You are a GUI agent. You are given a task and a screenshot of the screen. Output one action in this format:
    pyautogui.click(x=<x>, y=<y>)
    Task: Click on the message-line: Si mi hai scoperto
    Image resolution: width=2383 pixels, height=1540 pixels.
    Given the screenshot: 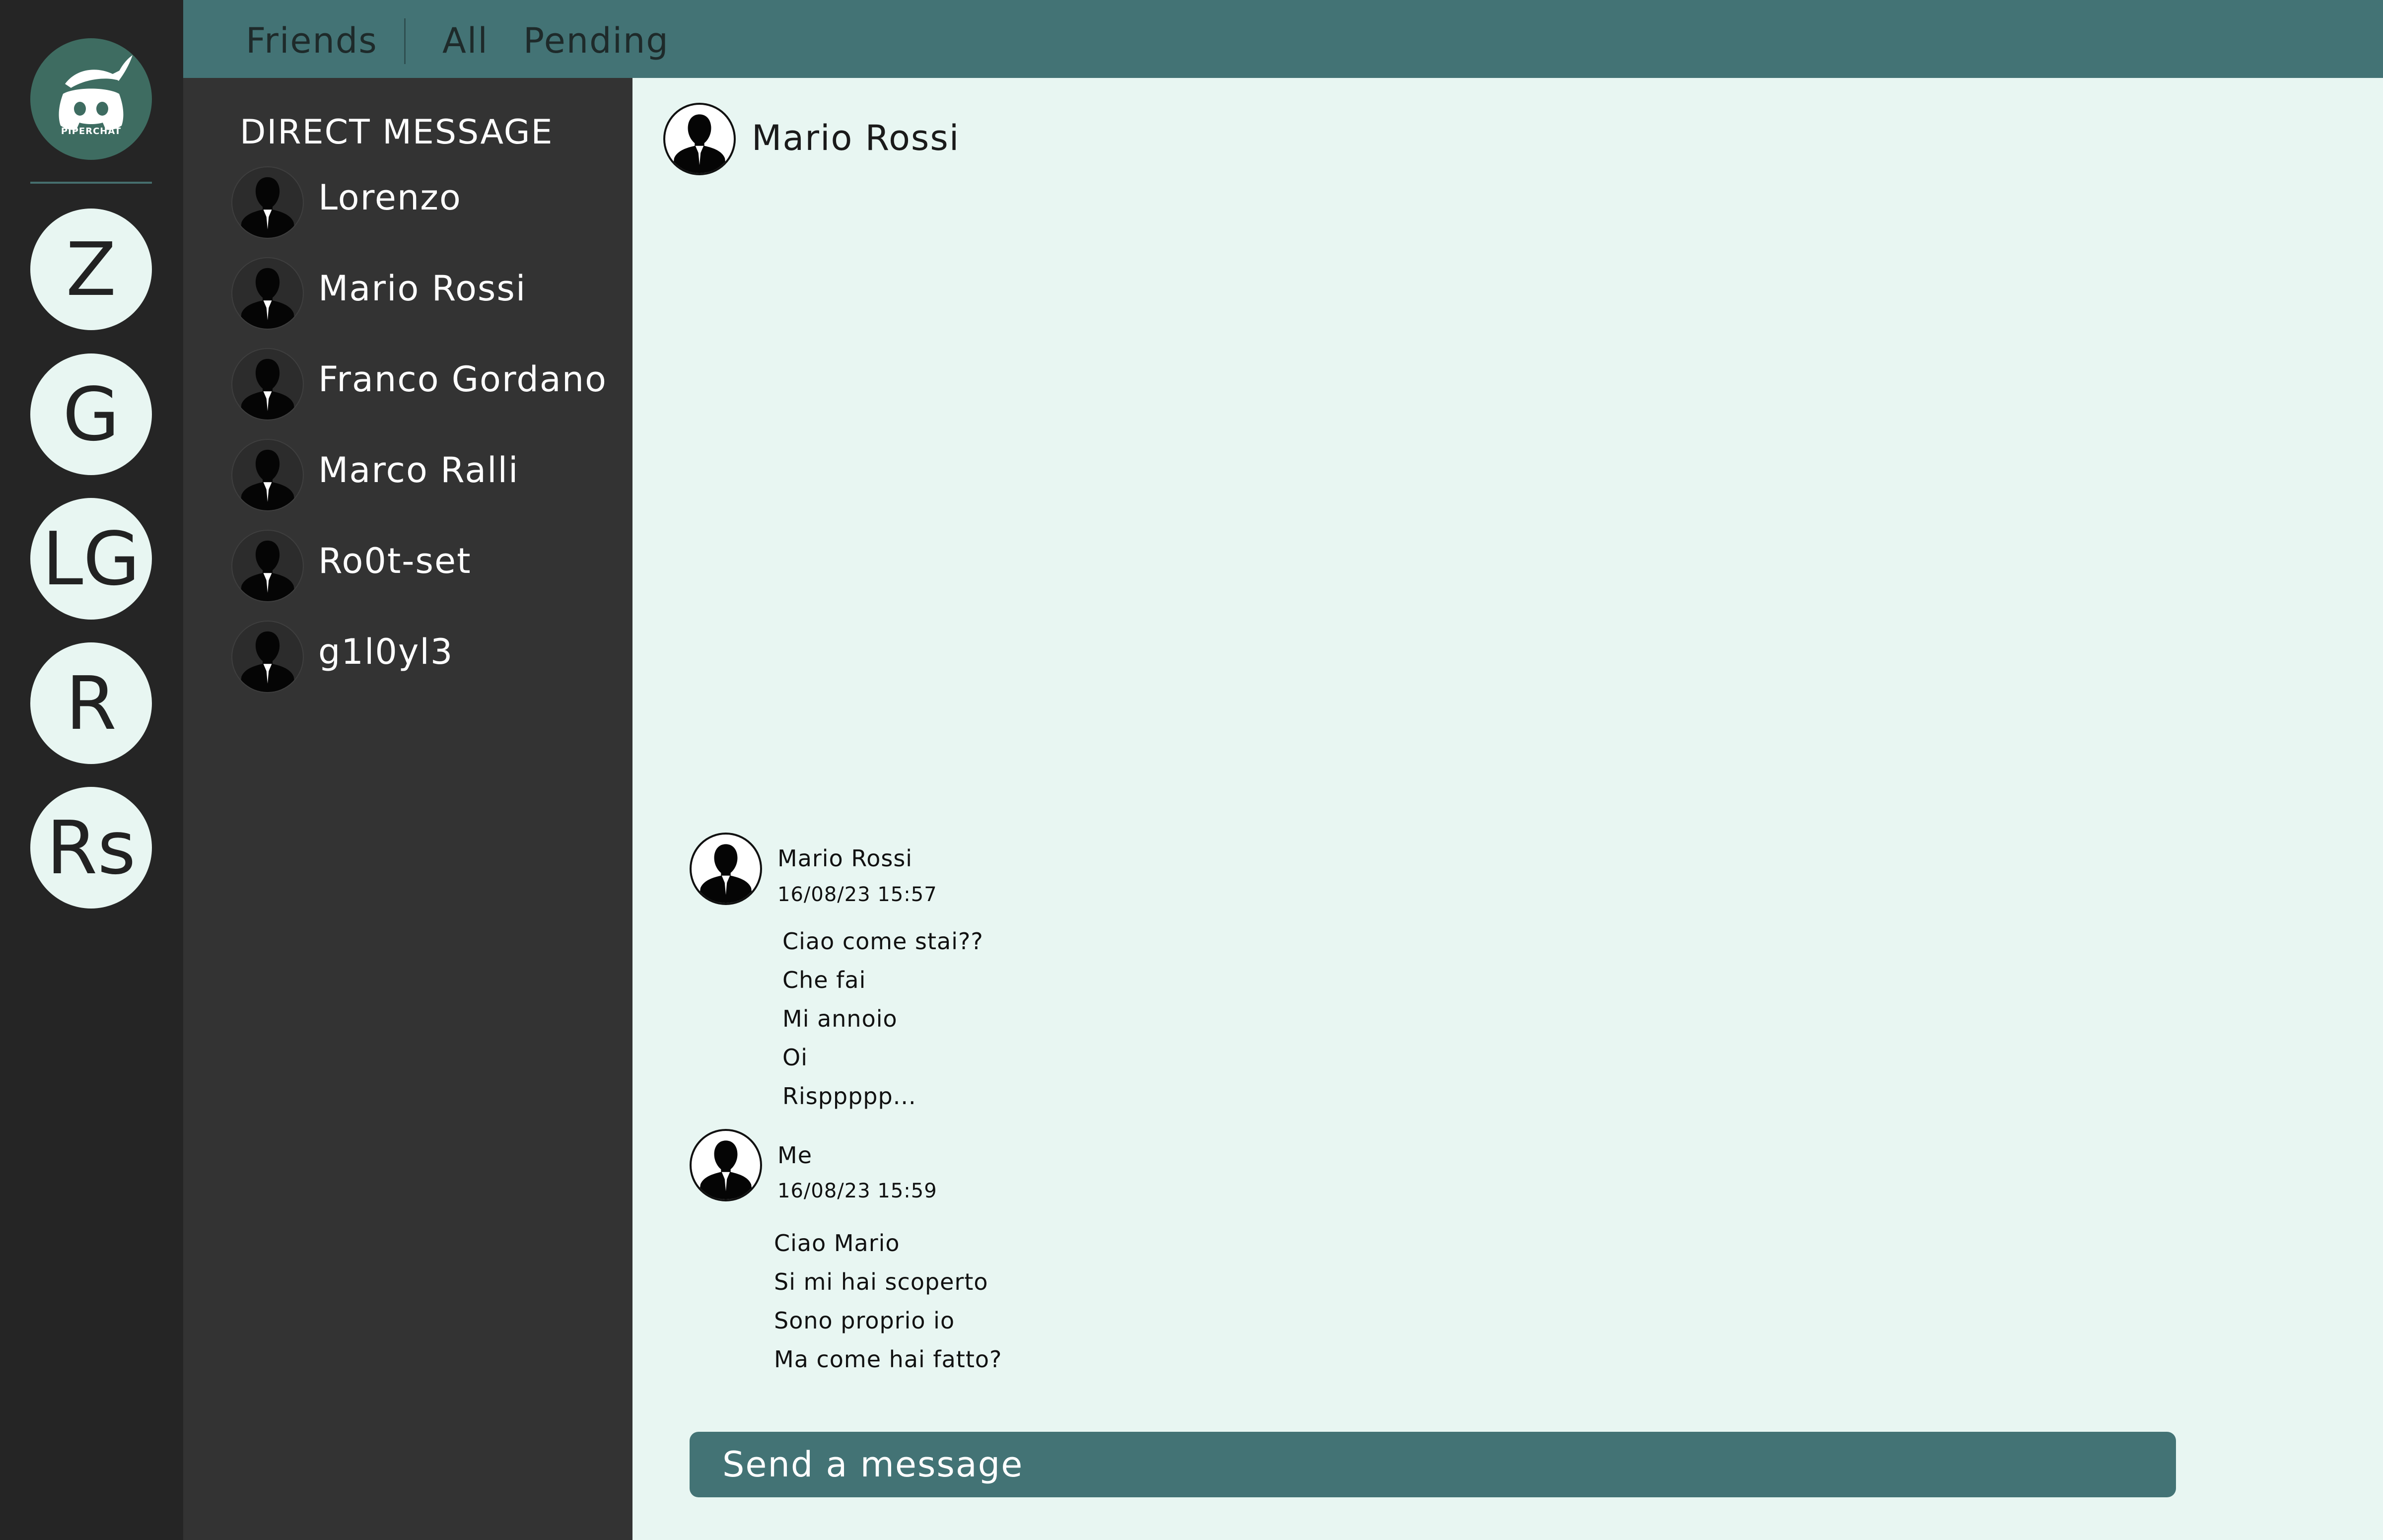 What is the action you would take?
    pyautogui.click(x=881, y=1281)
    